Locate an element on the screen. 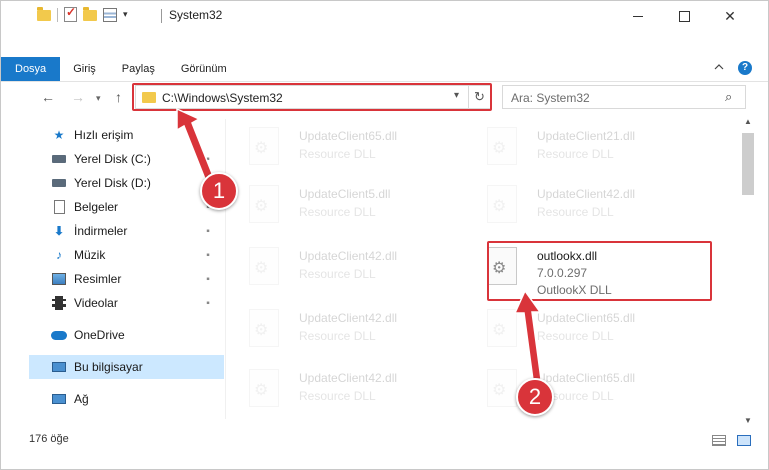 This screenshot has width=769, height=470. sidebar-item-local-disk-d: Yerel Disk (D:) ▪ is located at coordinates (126, 183).